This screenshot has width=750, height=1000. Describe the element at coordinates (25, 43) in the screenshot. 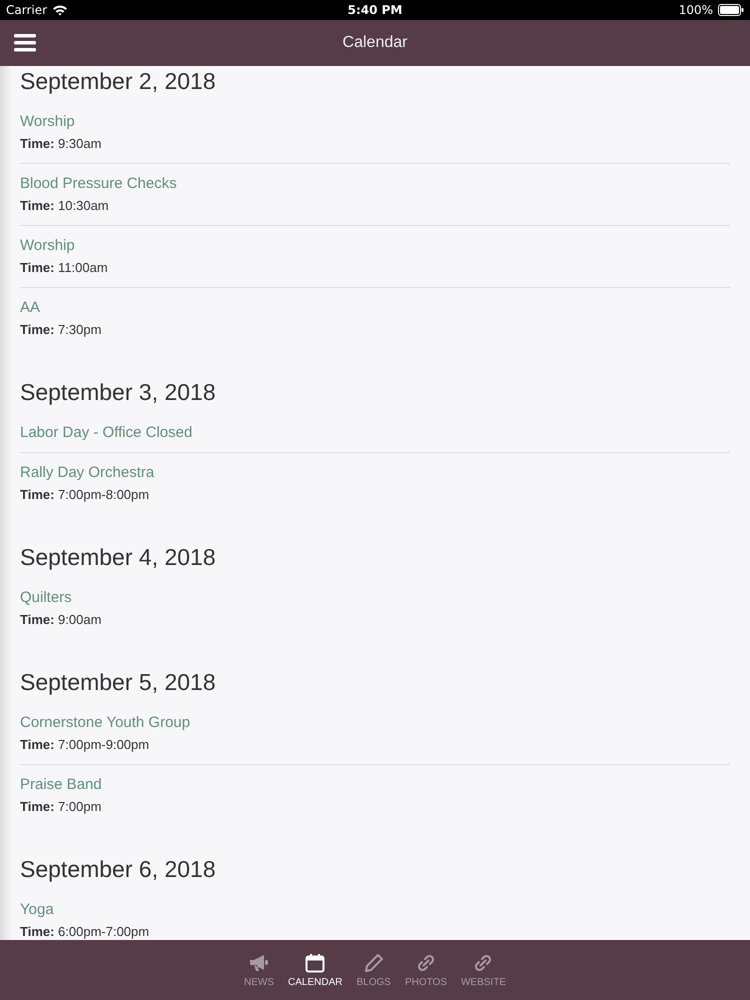

I see `menu-icon` at that location.